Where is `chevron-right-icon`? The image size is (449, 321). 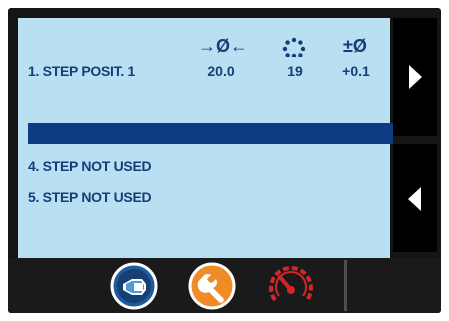
chevron-right-icon is located at coordinates (415, 77).